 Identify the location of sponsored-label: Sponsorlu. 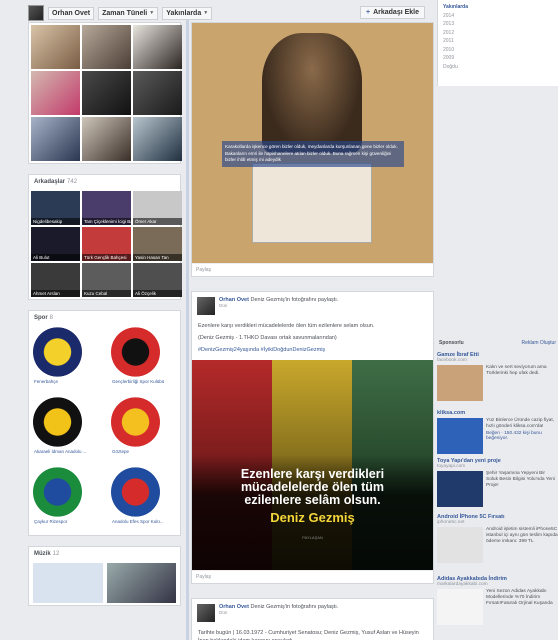
(451, 343).